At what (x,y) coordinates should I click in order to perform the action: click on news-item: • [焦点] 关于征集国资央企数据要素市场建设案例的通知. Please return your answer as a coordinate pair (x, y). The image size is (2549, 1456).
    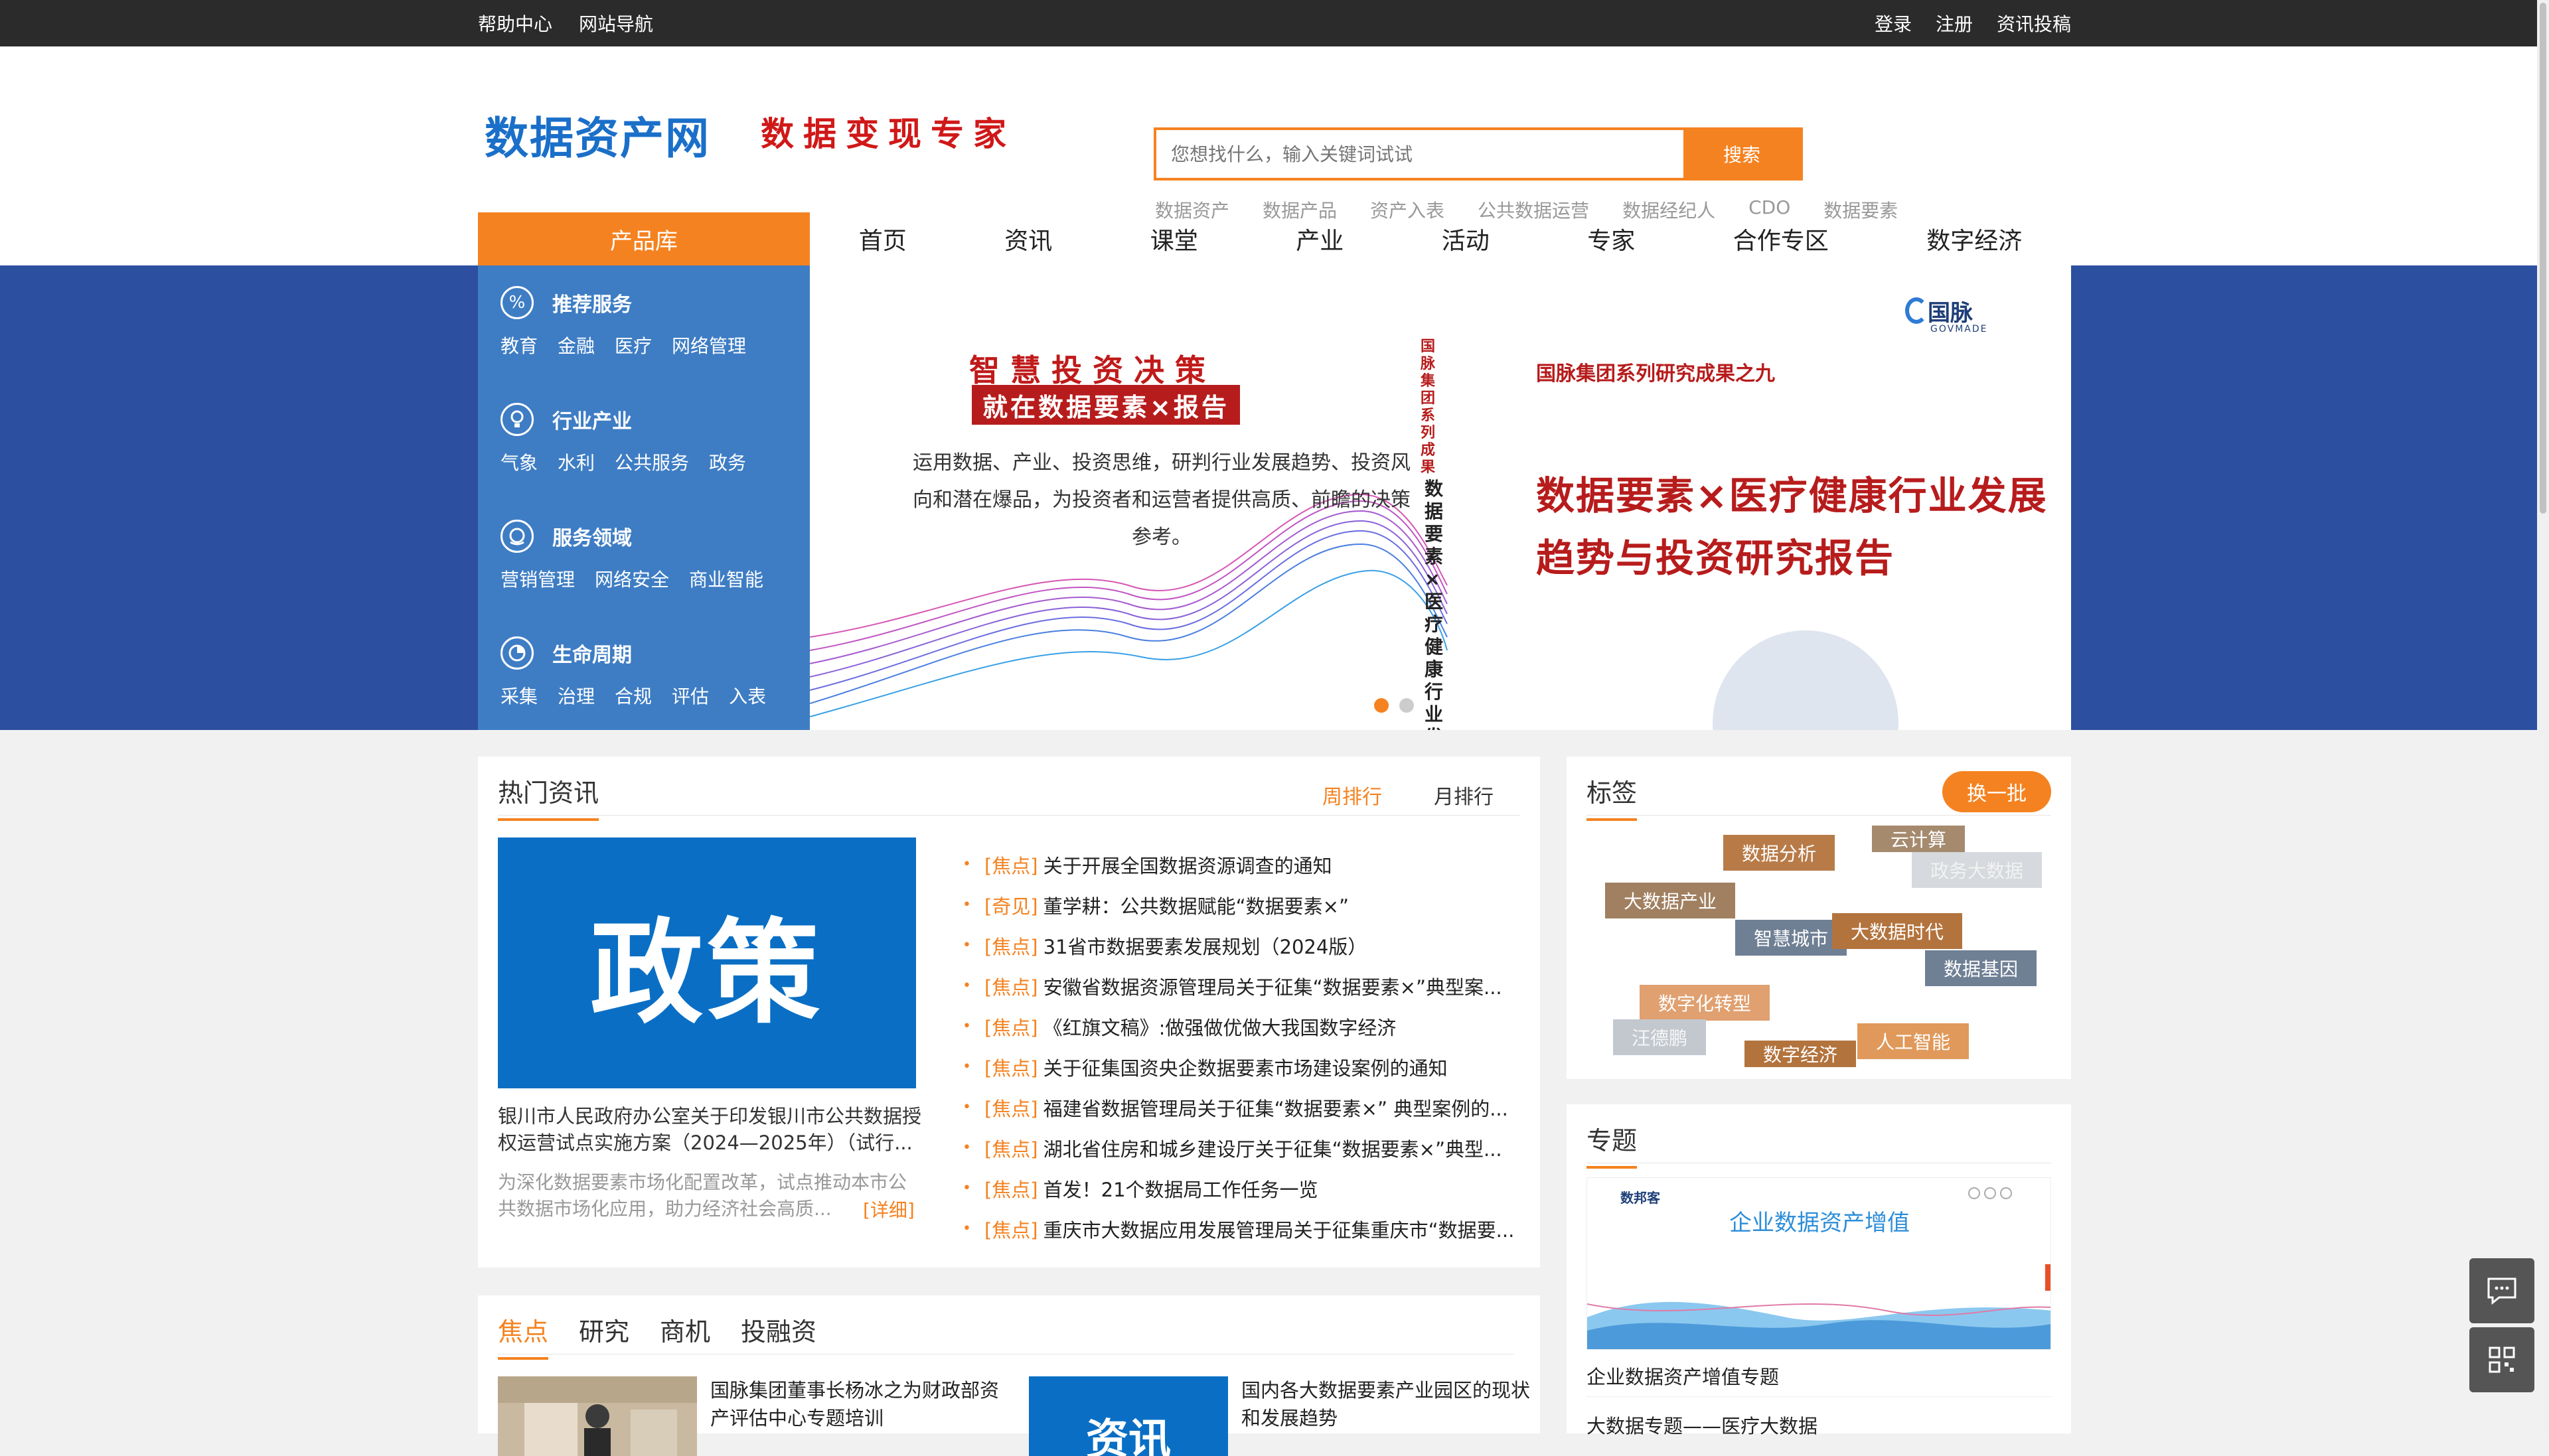
    Looking at the image, I should click on (1241, 1067).